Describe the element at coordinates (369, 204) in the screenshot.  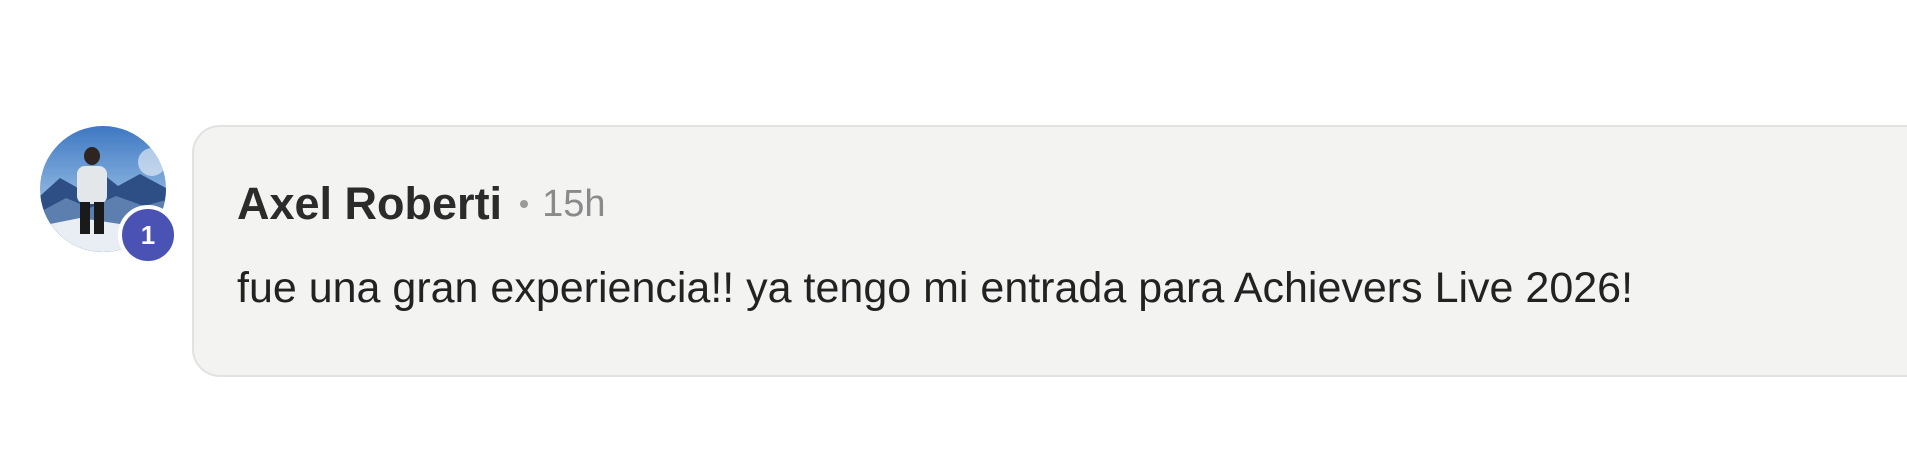
I see `author-name: Axel Roberti` at that location.